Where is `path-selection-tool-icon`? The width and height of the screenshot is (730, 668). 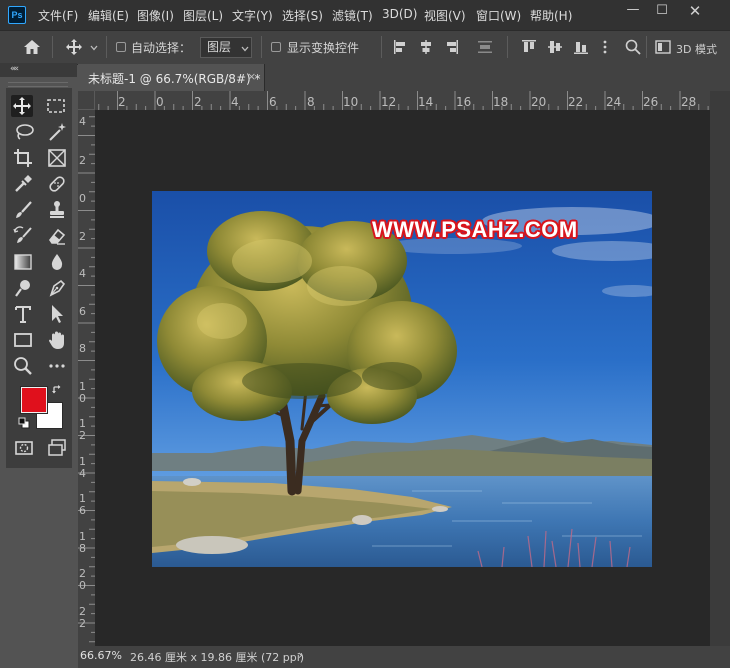 path-selection-tool-icon is located at coordinates (57, 314).